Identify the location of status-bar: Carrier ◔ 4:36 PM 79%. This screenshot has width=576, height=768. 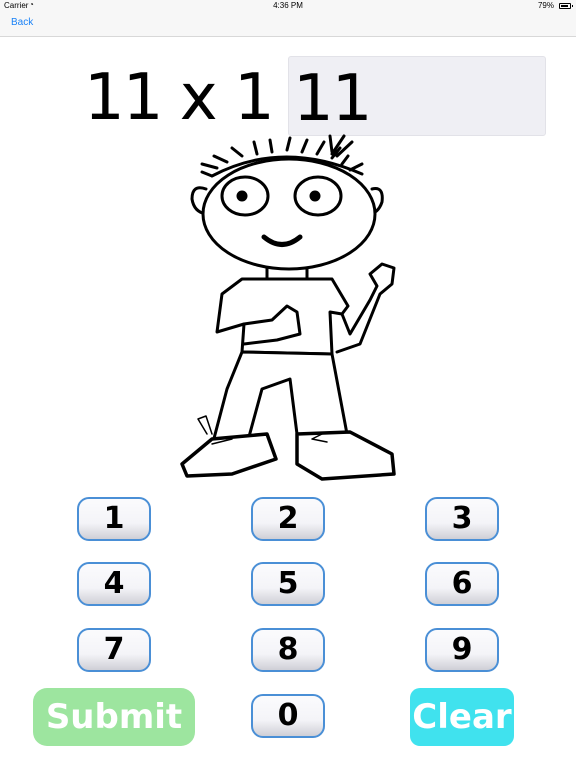
(288, 6).